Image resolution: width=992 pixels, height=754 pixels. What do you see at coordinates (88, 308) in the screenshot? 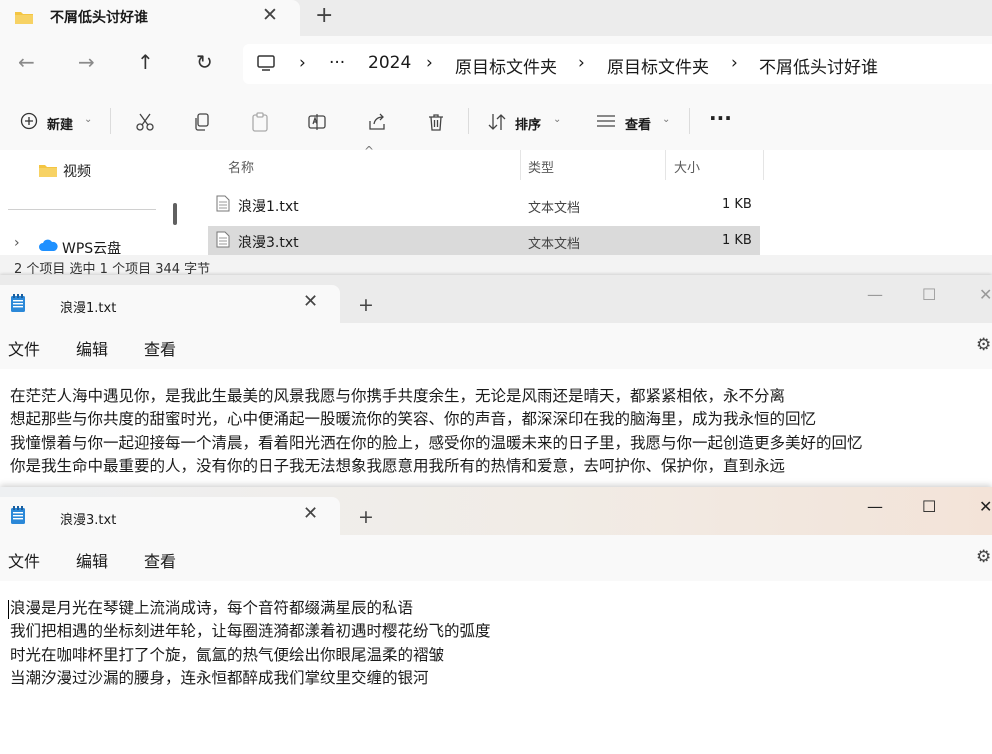
I see `notepad-tab-title: 浪漫1.txt` at bounding box center [88, 308].